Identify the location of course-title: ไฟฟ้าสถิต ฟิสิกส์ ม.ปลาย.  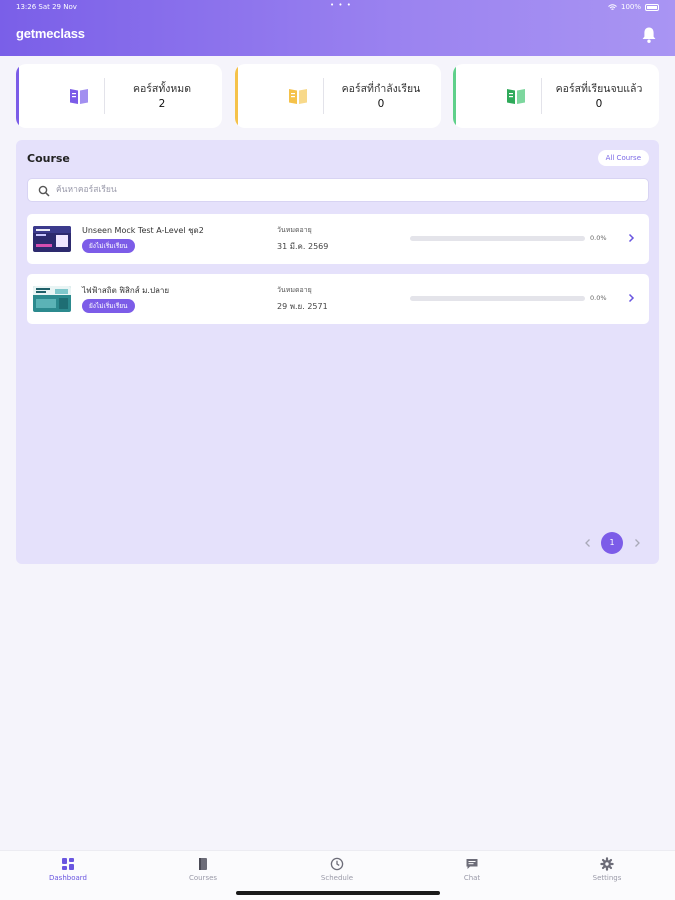
(126, 290).